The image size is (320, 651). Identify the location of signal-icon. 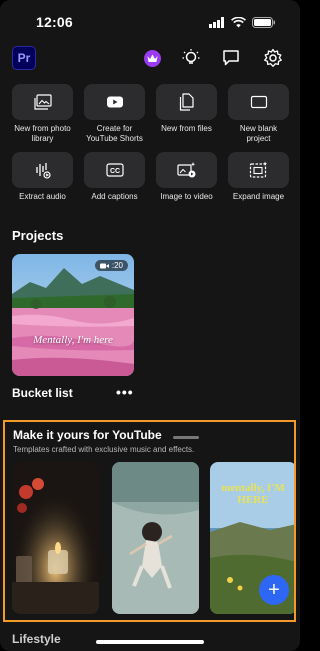
(216, 22).